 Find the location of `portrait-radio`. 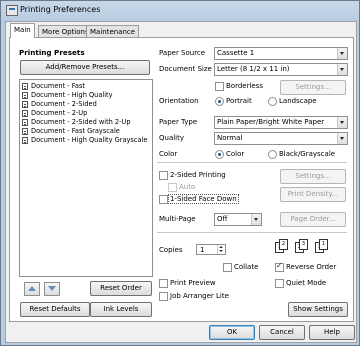

portrait-radio is located at coordinates (219, 101).